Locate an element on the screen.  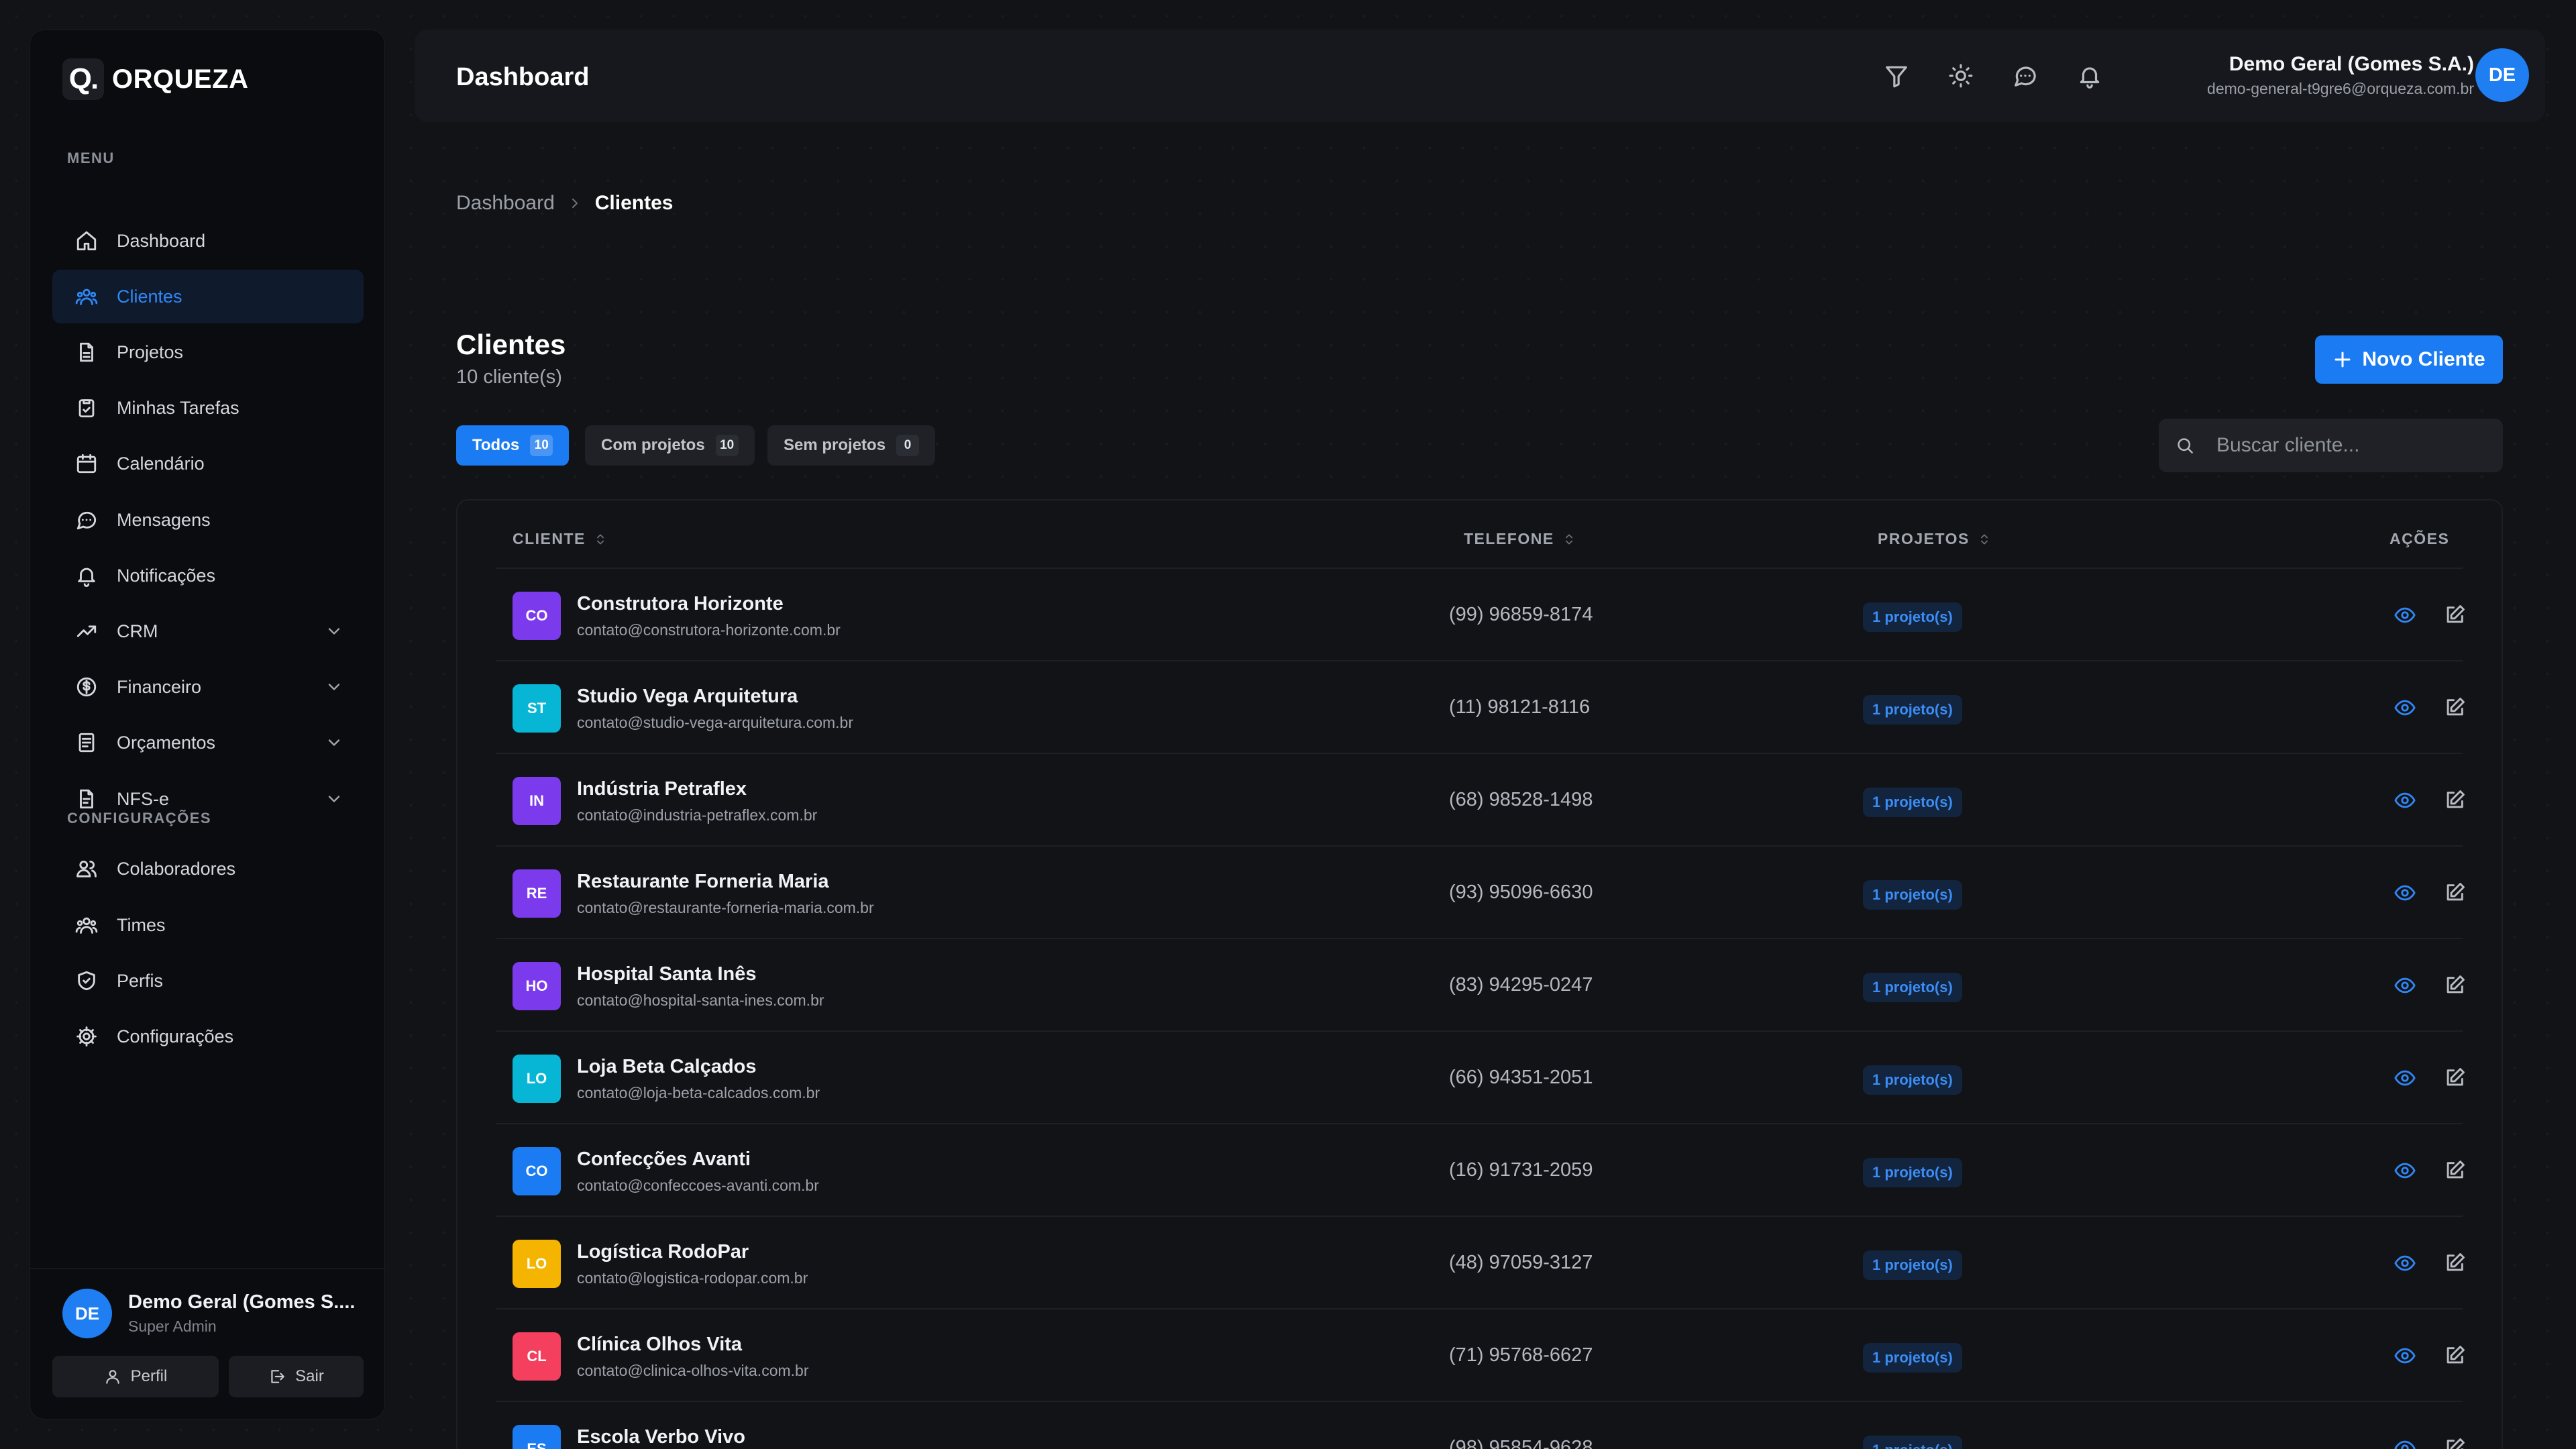
user-icon is located at coordinates (112, 1377).